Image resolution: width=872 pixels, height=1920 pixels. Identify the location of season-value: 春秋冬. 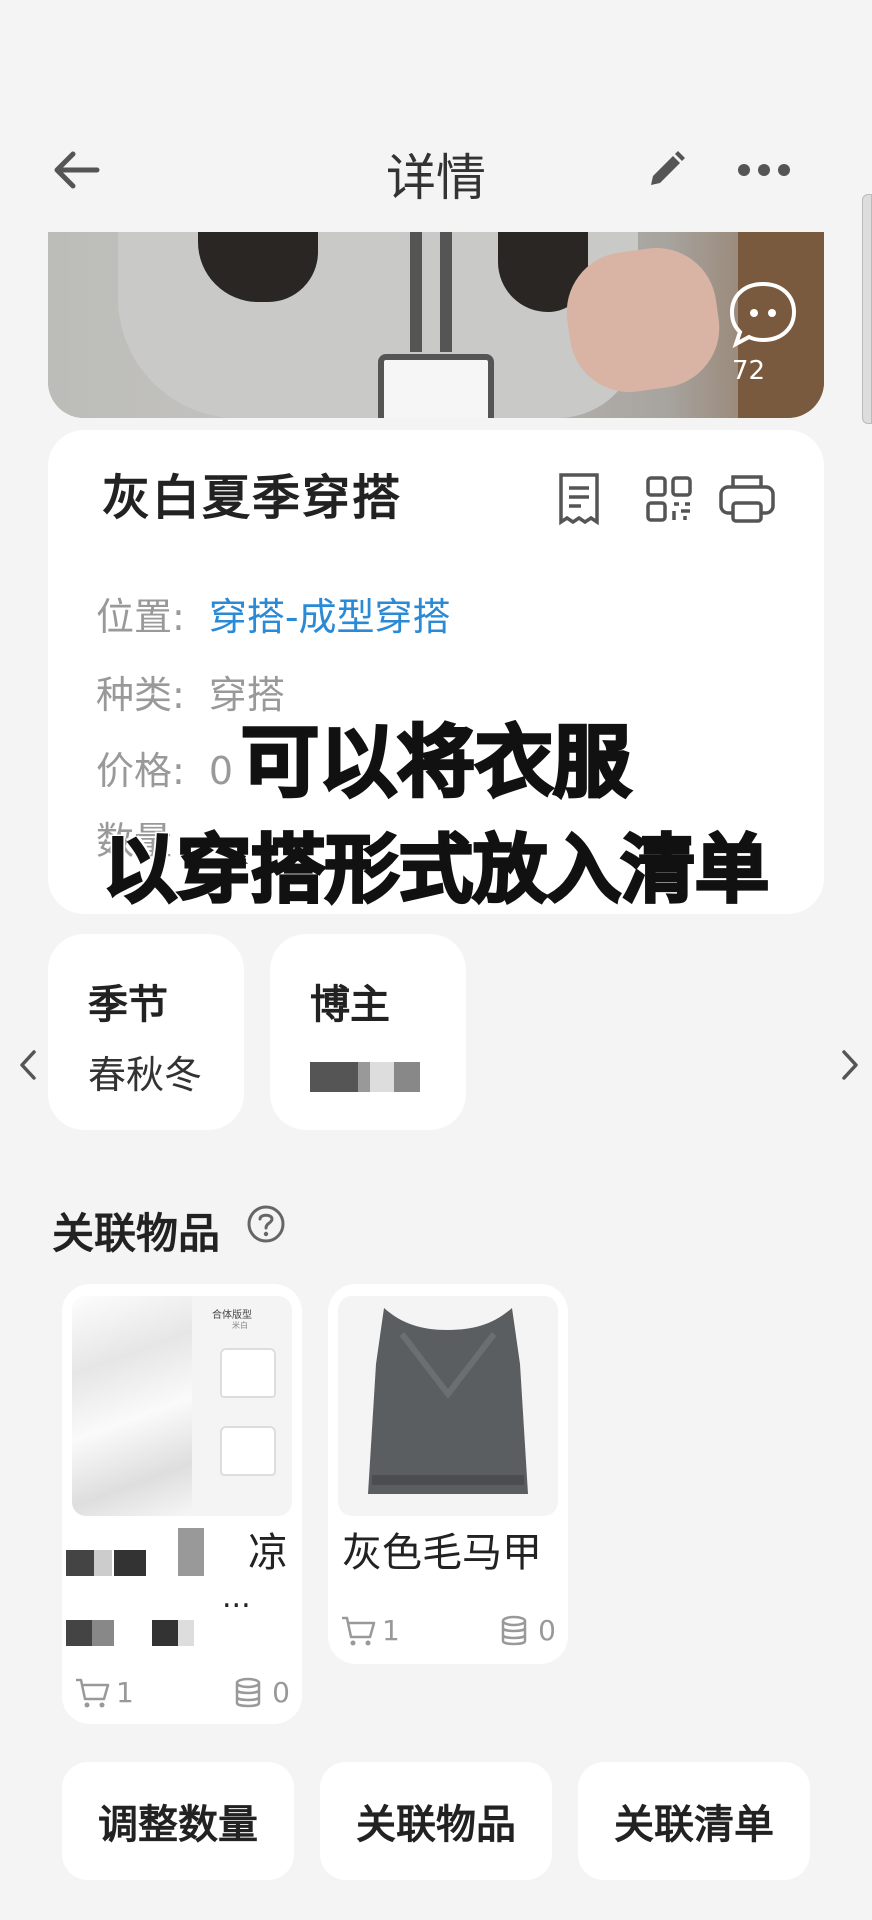
(145, 1075).